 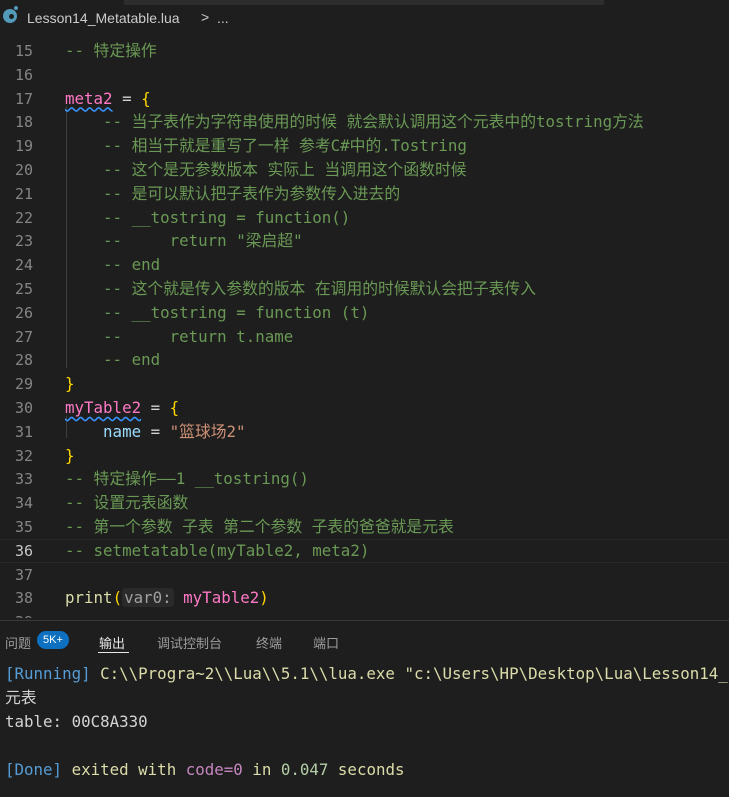 What do you see at coordinates (364, 384) in the screenshot?
I see `code-line: 29}` at bounding box center [364, 384].